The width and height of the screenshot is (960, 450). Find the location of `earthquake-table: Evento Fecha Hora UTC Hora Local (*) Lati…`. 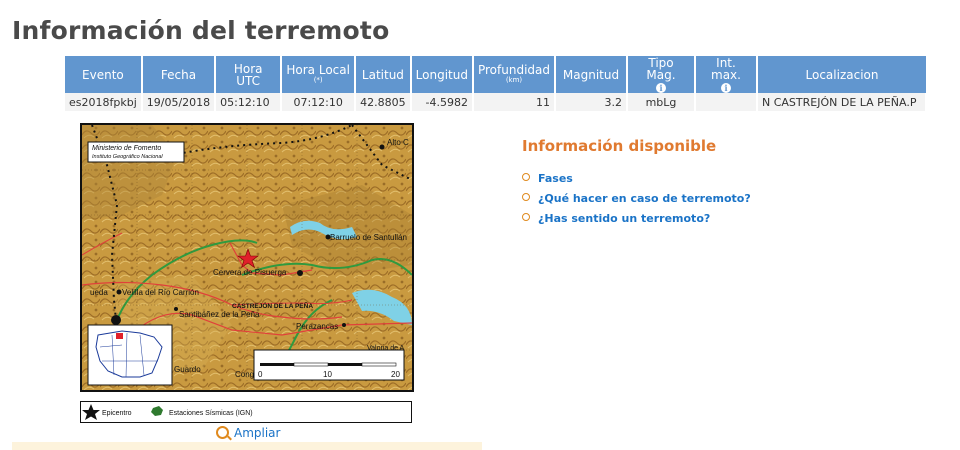

earthquake-table: Evento Fecha Hora UTC Hora Local (*) Lati… is located at coordinates (496, 83).